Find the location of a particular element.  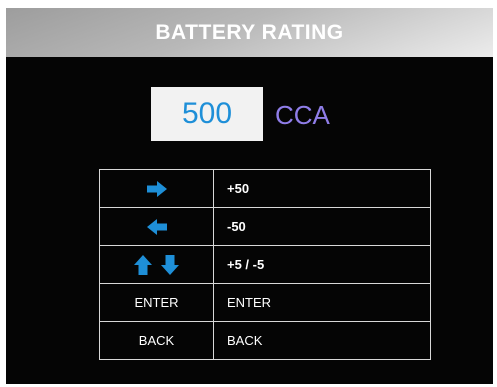

arrow-left-icon is located at coordinates (156, 226).